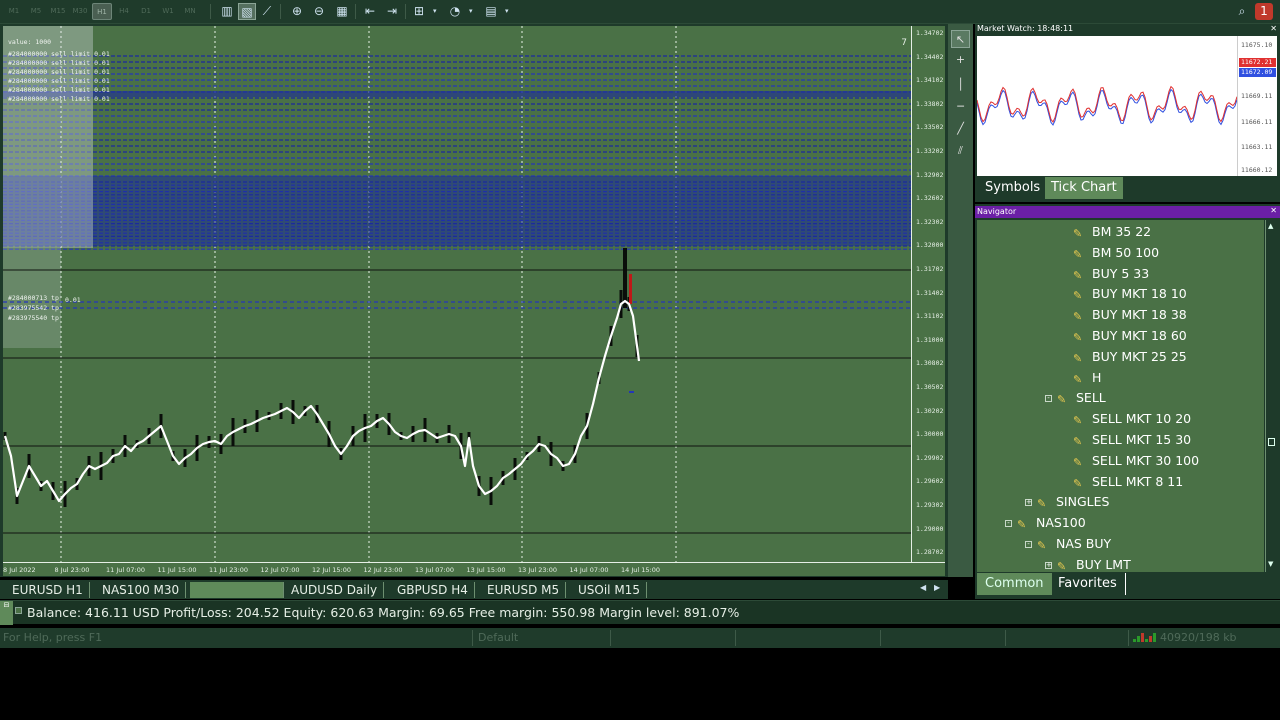  Describe the element at coordinates (1087, 378) in the screenshot. I see `navigator-item: ✎ H` at that location.